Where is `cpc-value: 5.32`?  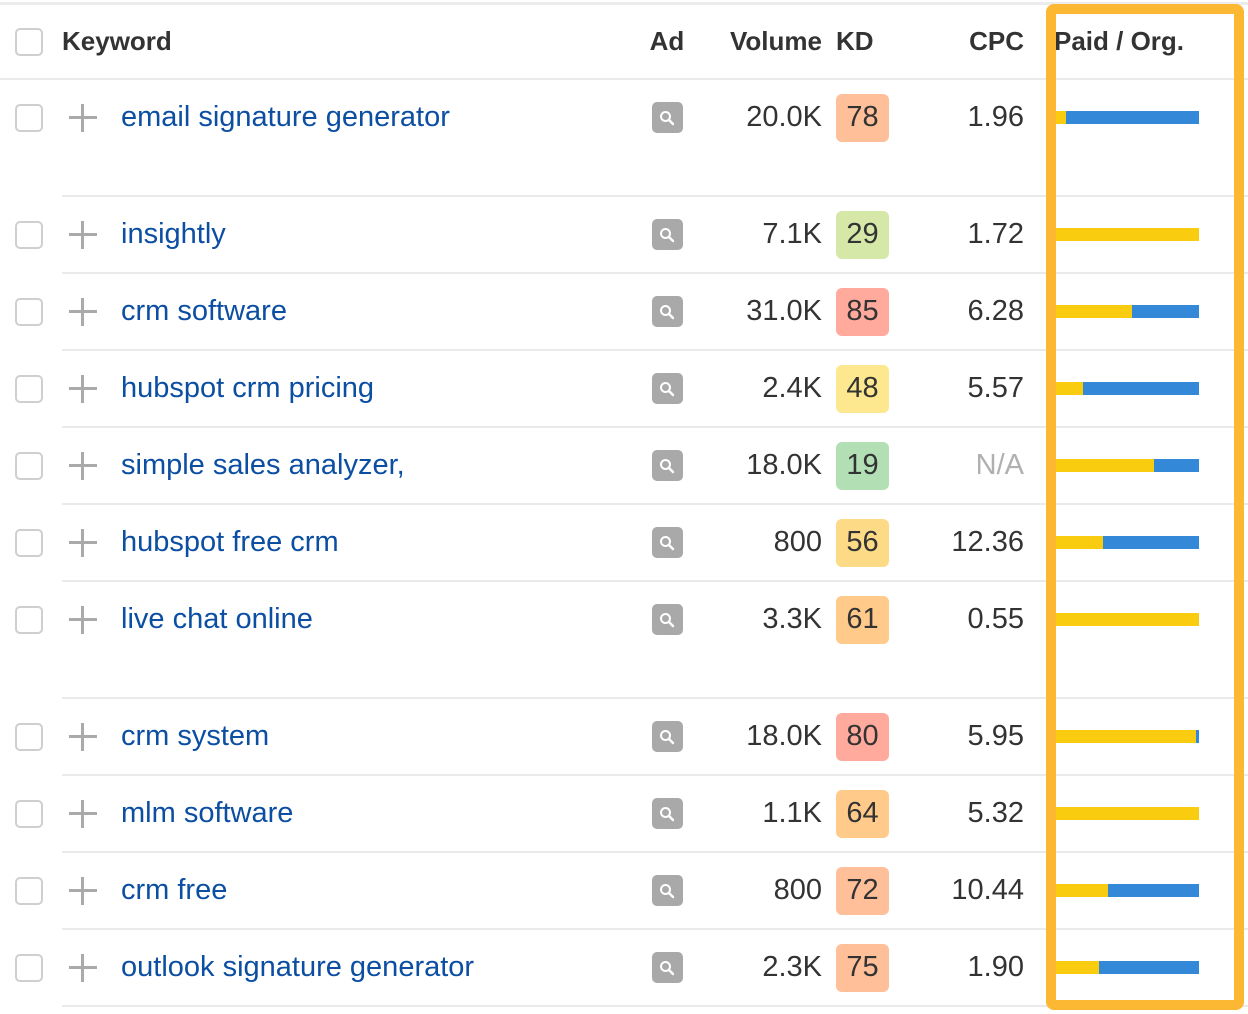
cpc-value: 5.32 is located at coordinates (995, 813).